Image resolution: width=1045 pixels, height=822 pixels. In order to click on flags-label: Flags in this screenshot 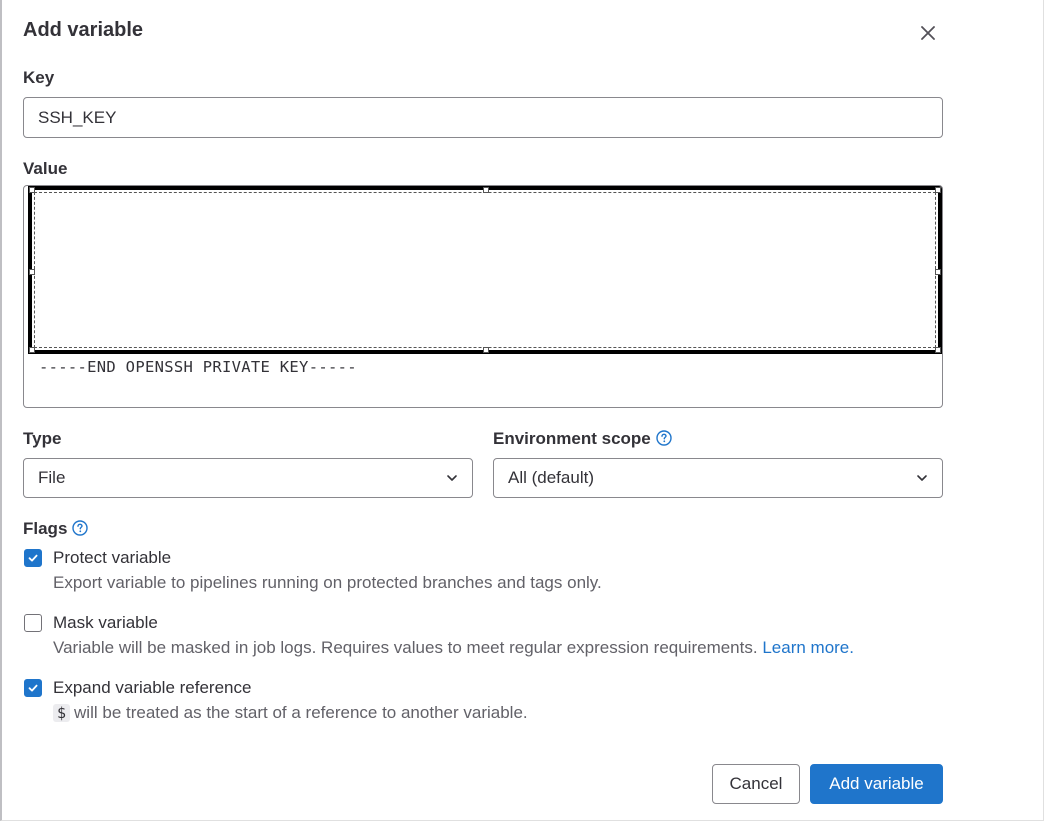, I will do `click(45, 528)`.